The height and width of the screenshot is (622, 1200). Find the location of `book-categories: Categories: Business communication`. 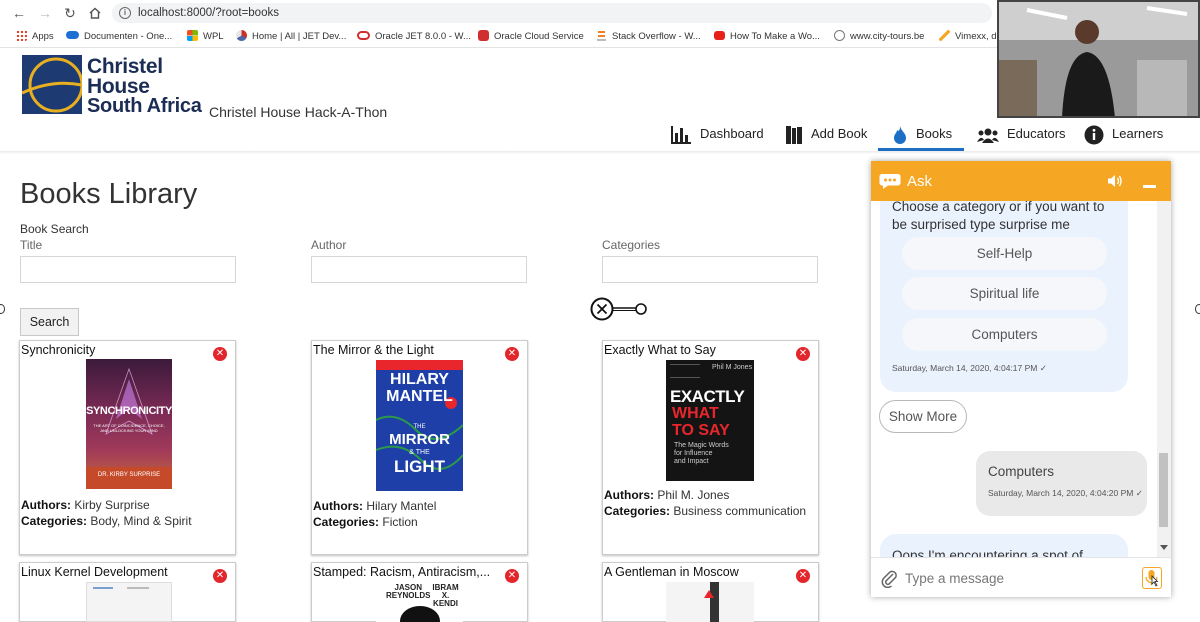

book-categories: Categories: Business communication is located at coordinates (705, 511).